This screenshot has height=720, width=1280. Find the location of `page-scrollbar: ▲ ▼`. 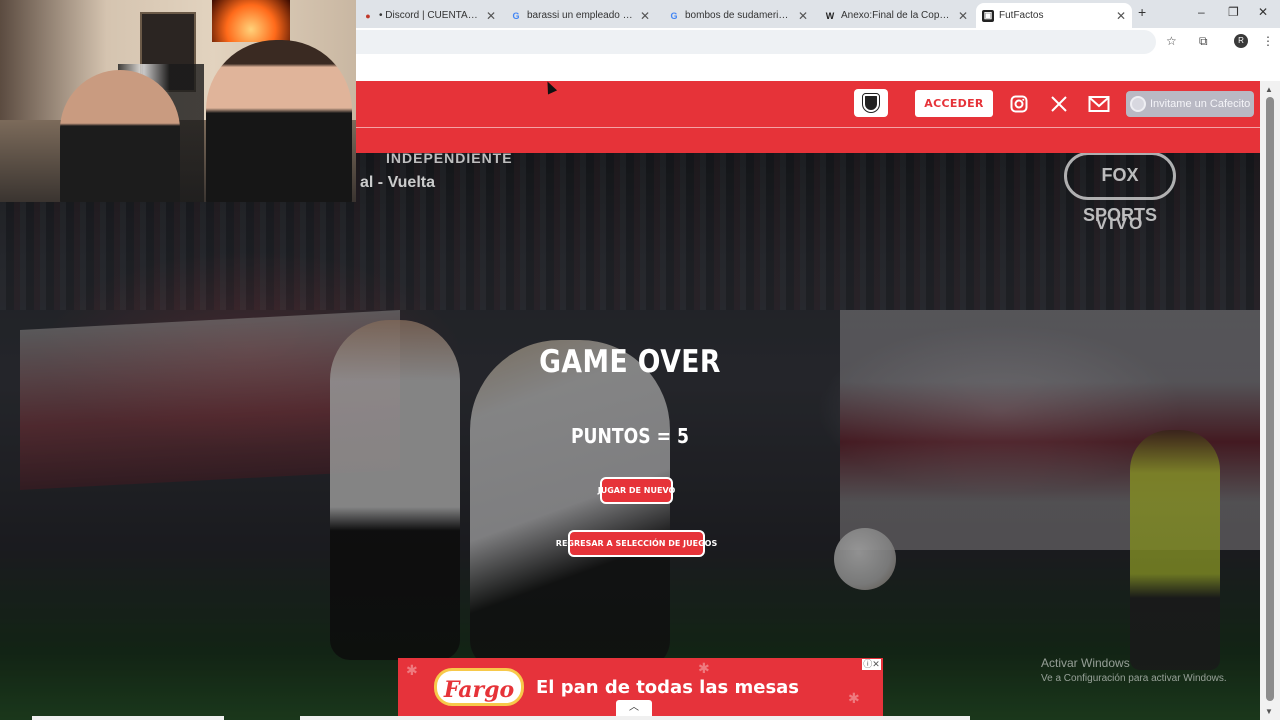

page-scrollbar: ▲ ▼ is located at coordinates (1270, 400).